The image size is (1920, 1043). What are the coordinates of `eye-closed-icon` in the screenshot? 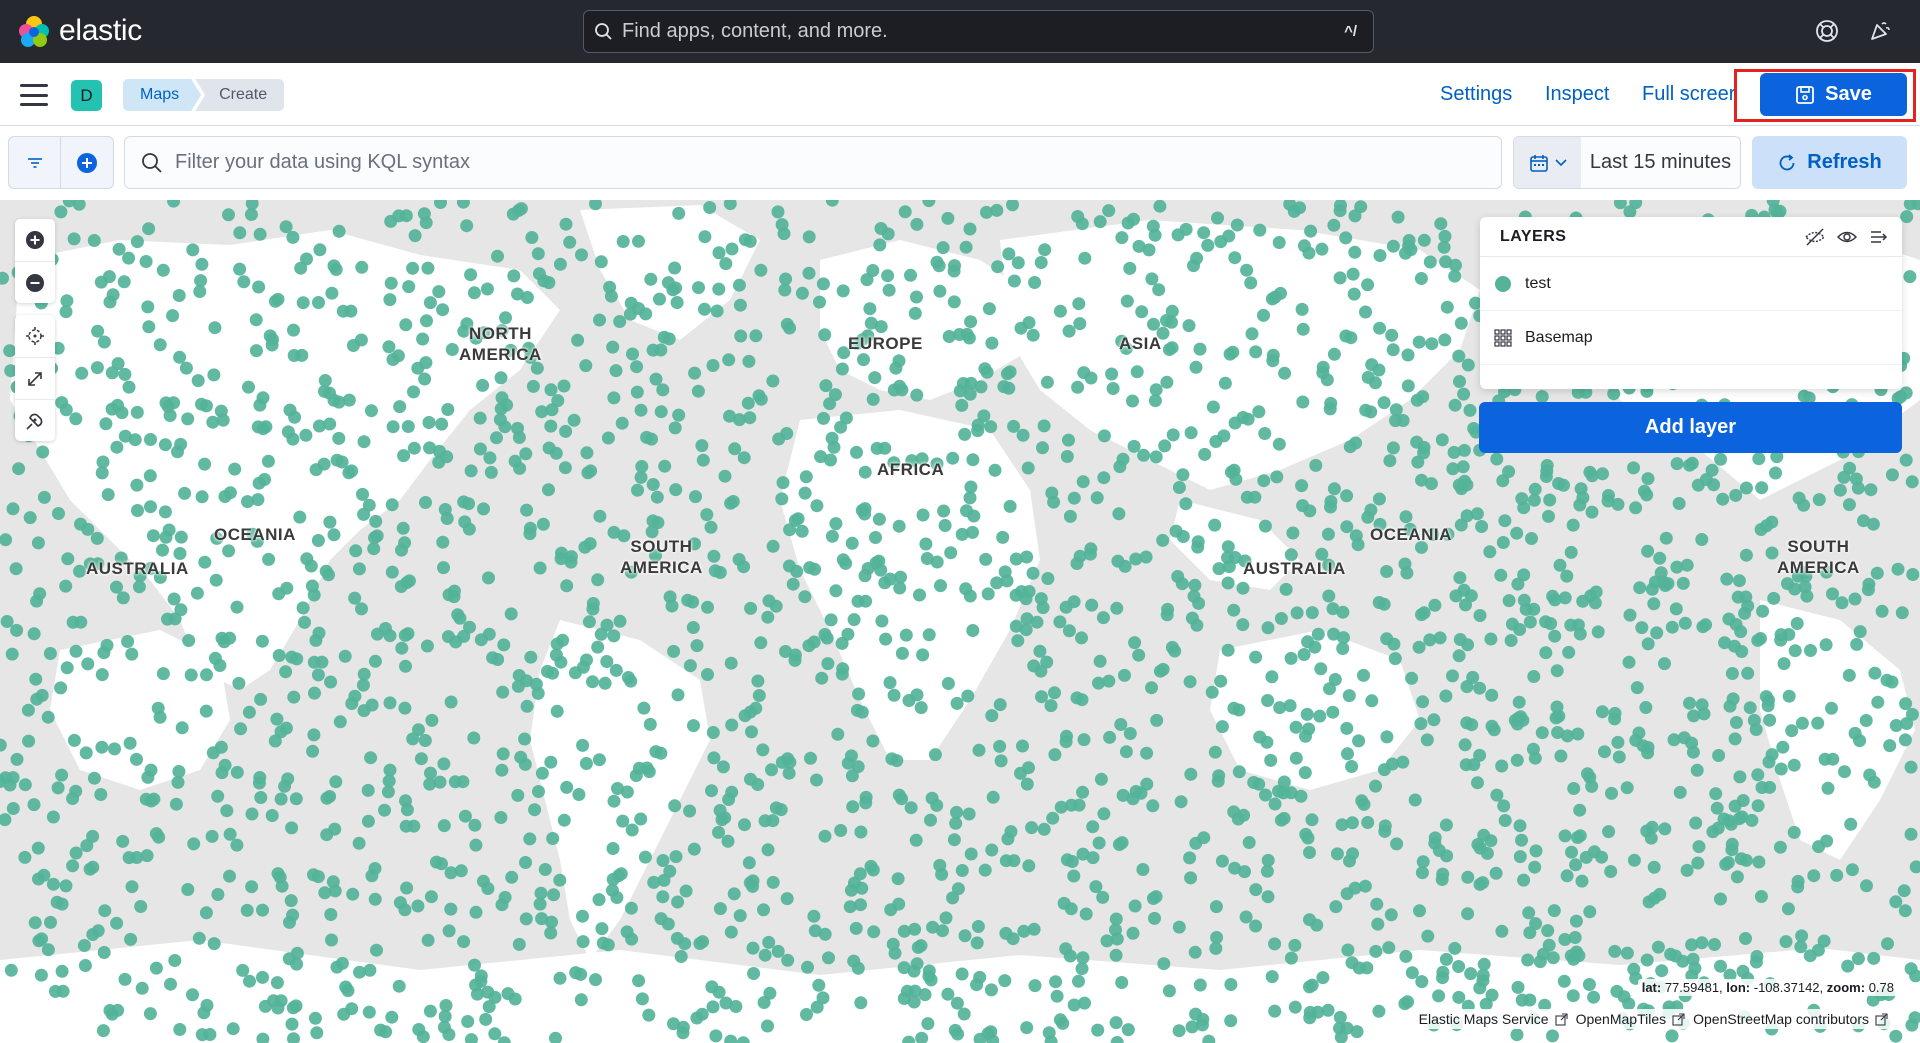 It's located at (1815, 237).